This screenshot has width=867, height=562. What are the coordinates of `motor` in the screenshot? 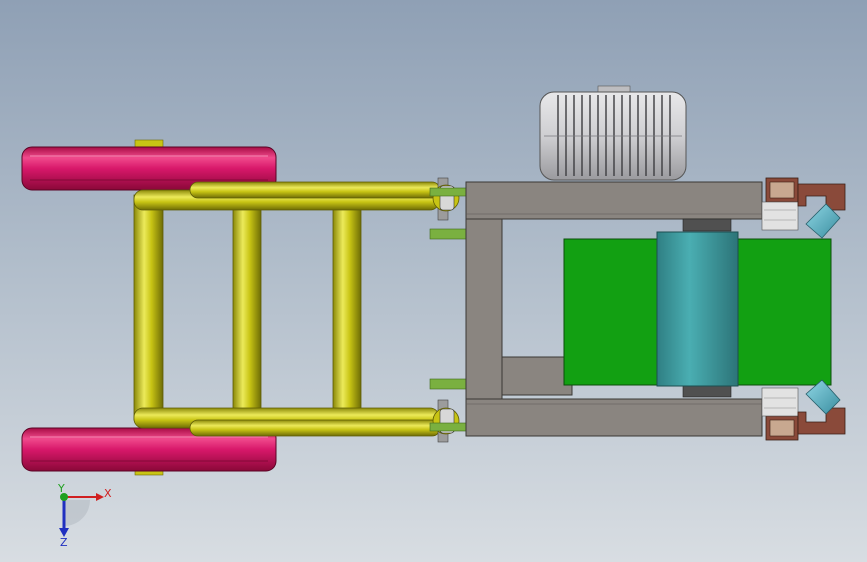 It's located at (613, 133).